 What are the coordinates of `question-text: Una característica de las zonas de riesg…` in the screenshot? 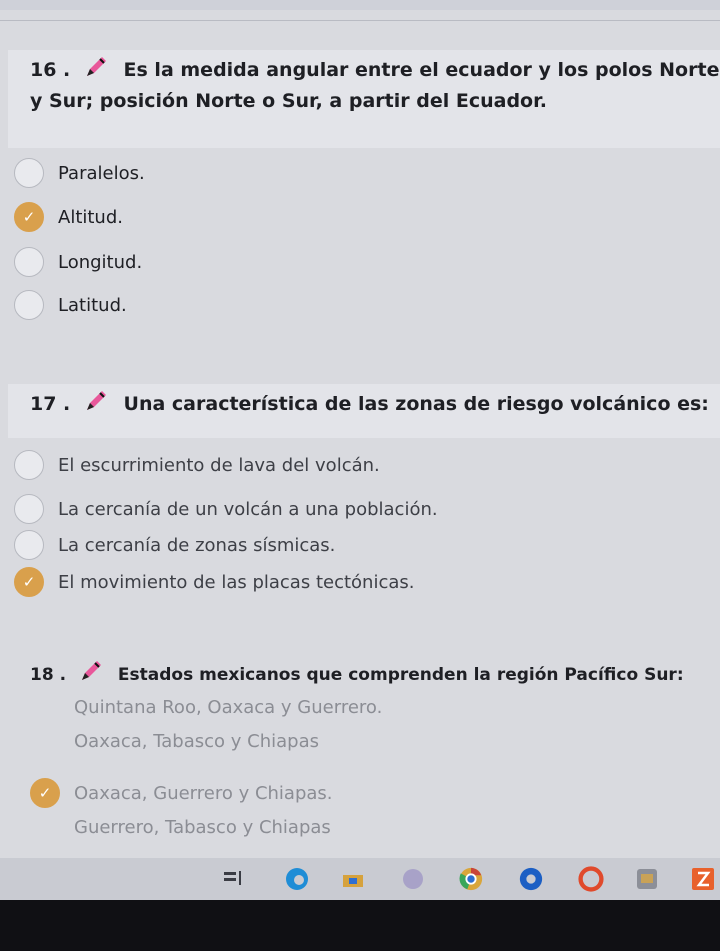 It's located at (416, 404).